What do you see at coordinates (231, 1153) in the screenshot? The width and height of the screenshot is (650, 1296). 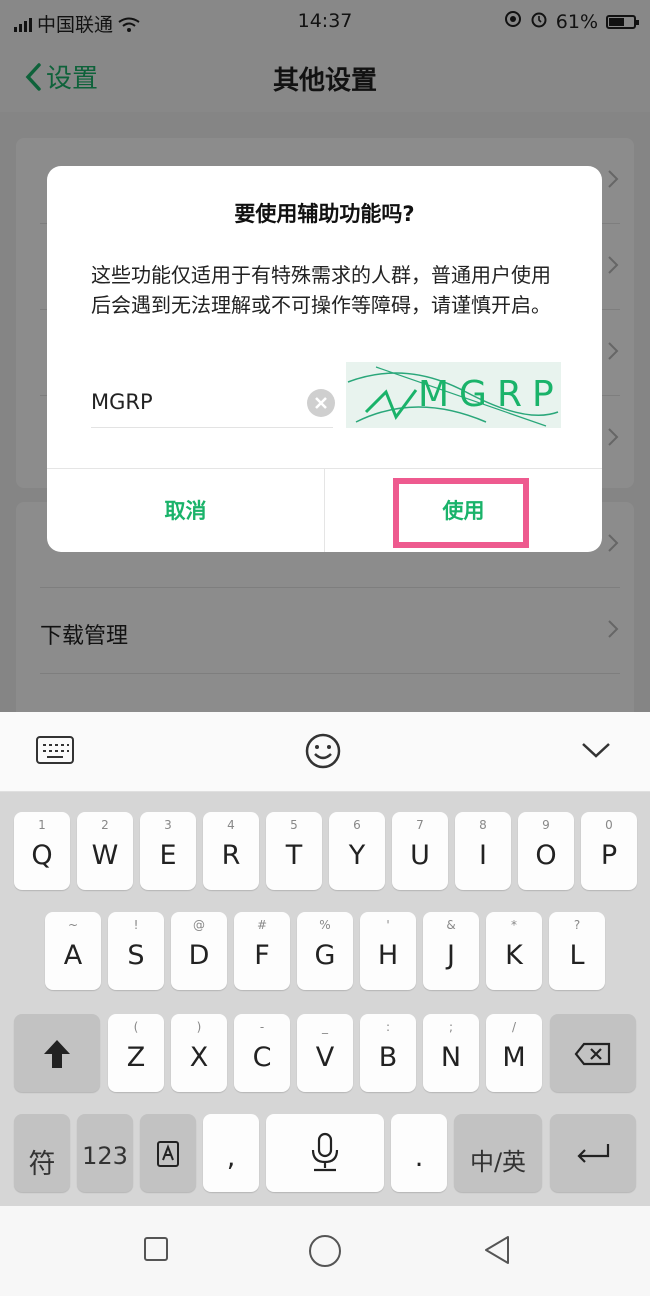 I see `comma-key: ,` at bounding box center [231, 1153].